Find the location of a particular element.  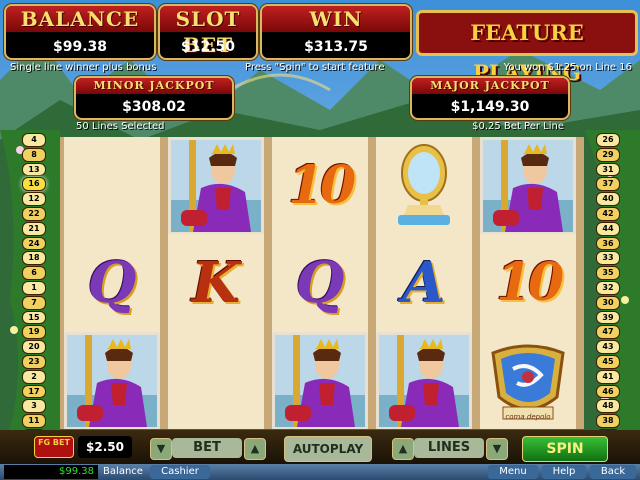

payline-badge-left: 20 is located at coordinates (34, 347).